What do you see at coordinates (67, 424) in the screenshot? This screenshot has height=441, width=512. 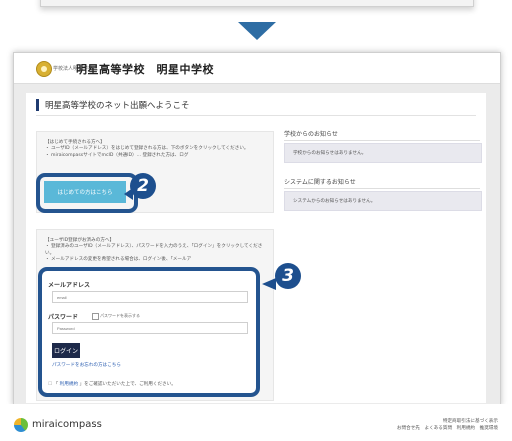 I see `miraicompass-logo-text: miraicompass` at bounding box center [67, 424].